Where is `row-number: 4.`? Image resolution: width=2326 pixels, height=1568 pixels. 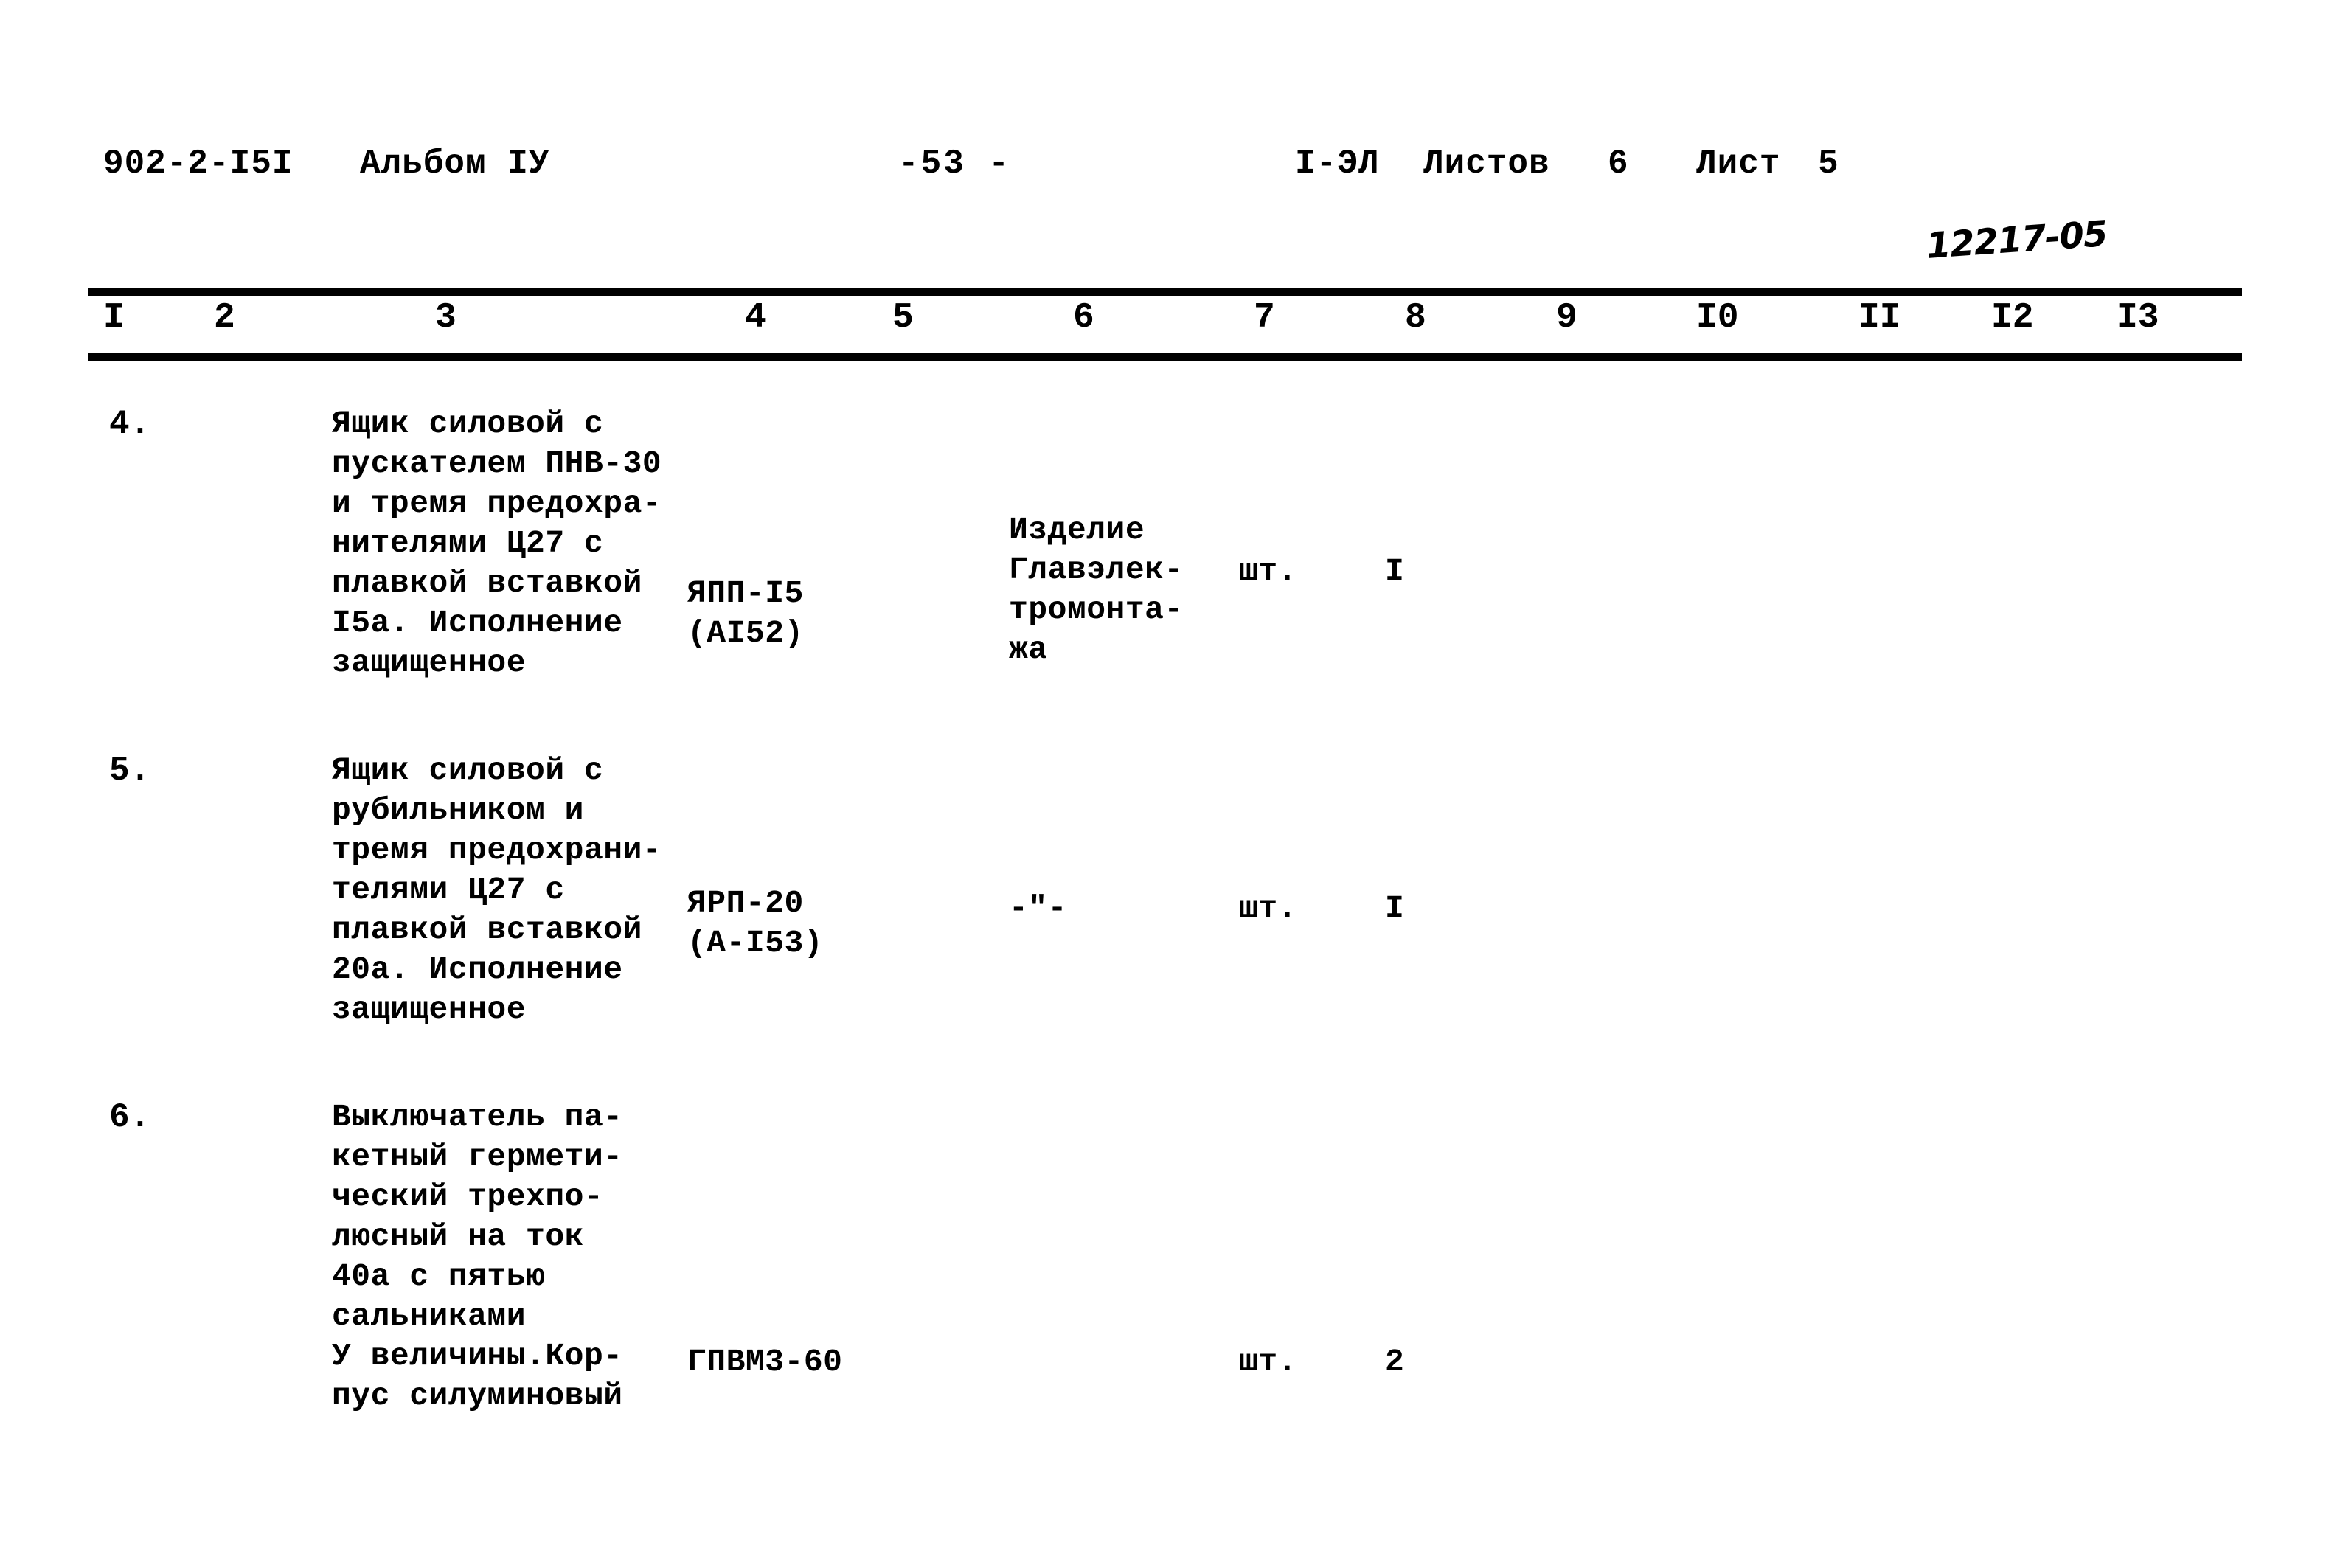 row-number: 4. is located at coordinates (130, 424).